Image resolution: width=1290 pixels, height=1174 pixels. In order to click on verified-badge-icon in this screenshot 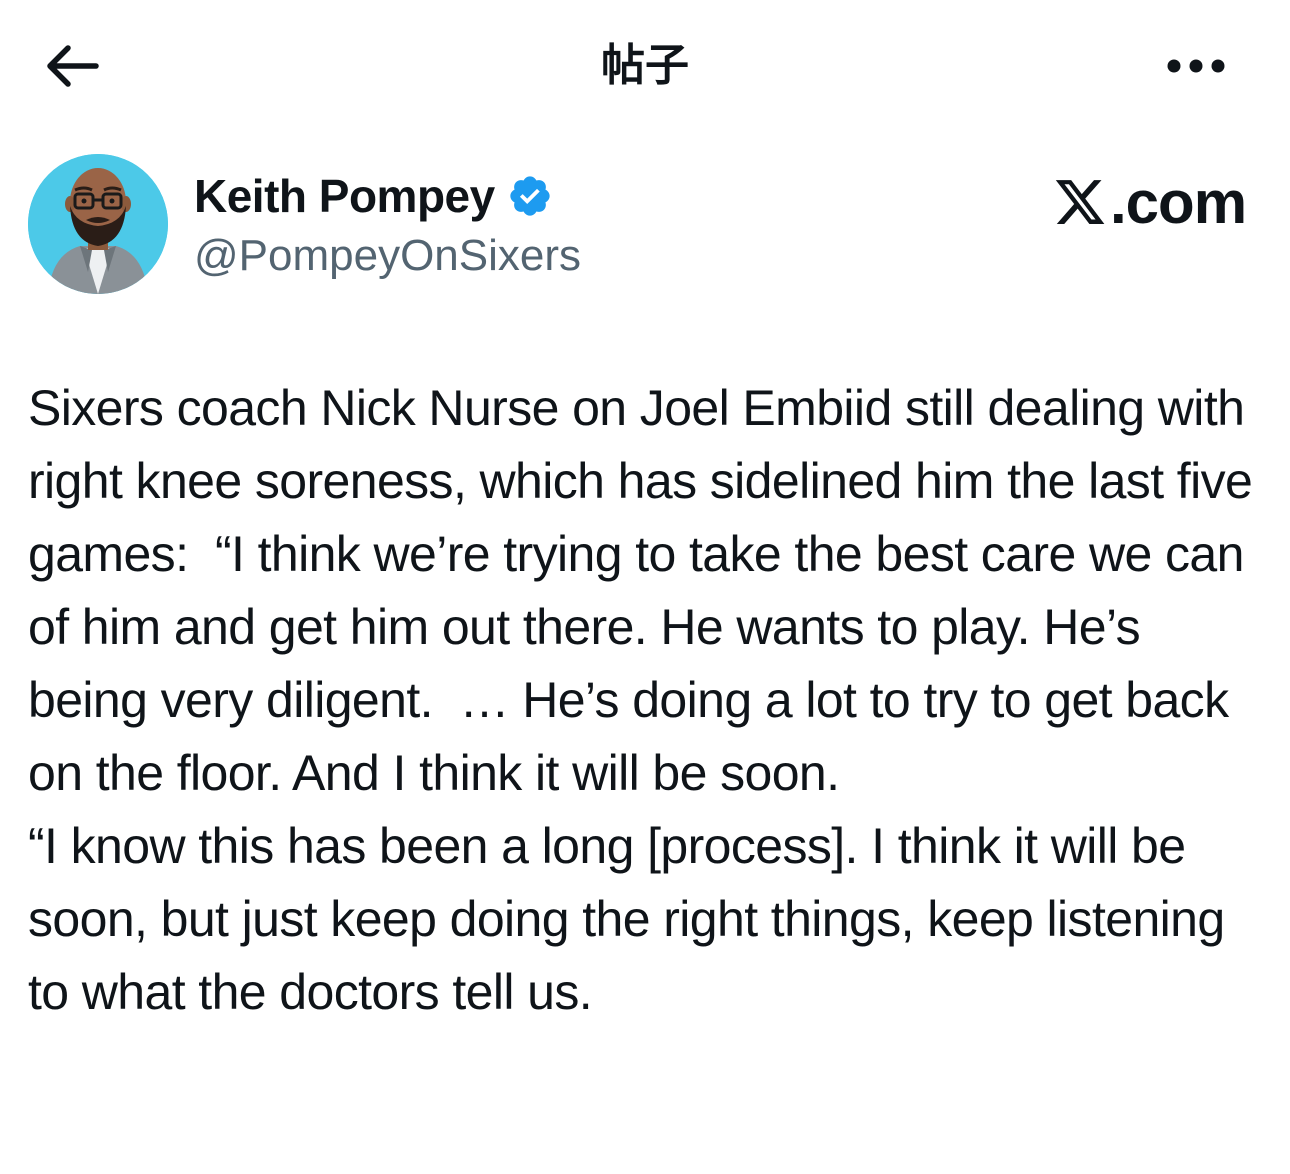, I will do `click(530, 196)`.